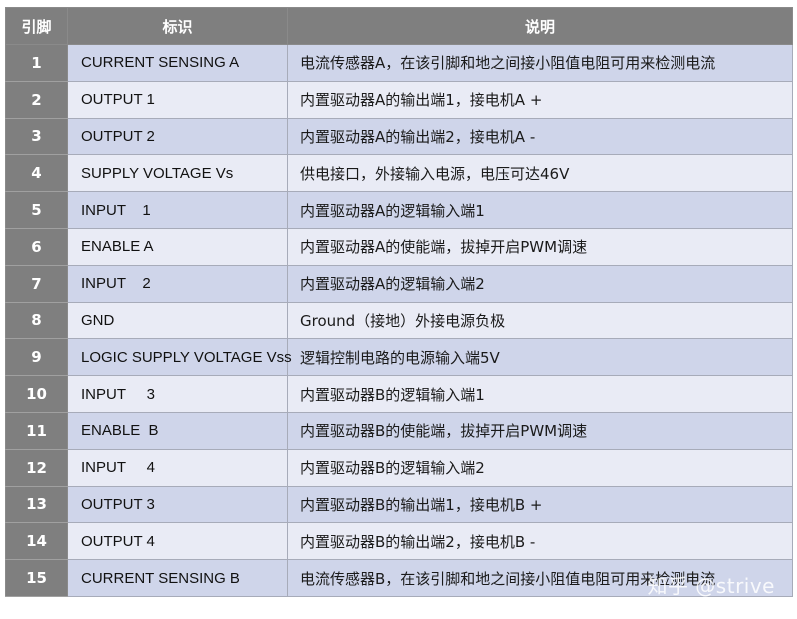  I want to click on table-header-row: 引脚 标识 说明, so click(399, 26).